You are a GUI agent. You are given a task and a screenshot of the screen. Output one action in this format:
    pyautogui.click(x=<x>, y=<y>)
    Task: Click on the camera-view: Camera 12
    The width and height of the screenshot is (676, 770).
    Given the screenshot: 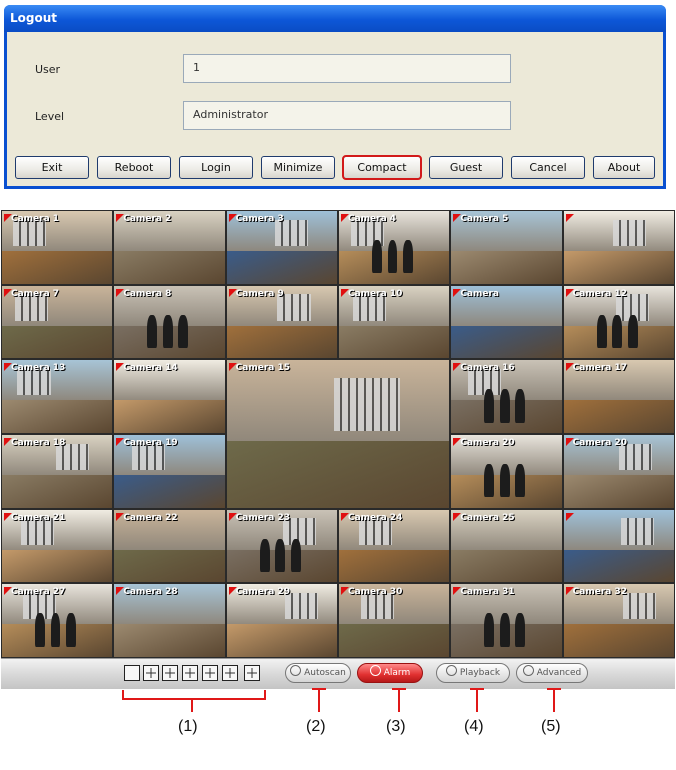 What is the action you would take?
    pyautogui.click(x=618, y=322)
    